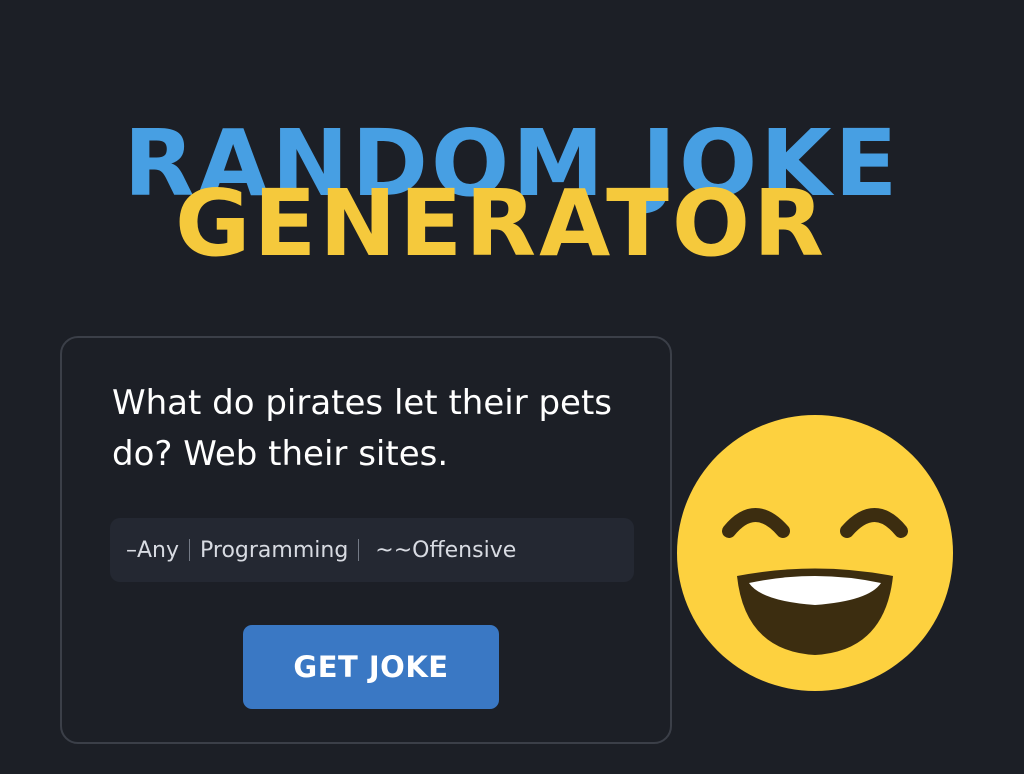 This screenshot has width=1024, height=774. What do you see at coordinates (274, 550) in the screenshot?
I see `category-programming: Programming` at bounding box center [274, 550].